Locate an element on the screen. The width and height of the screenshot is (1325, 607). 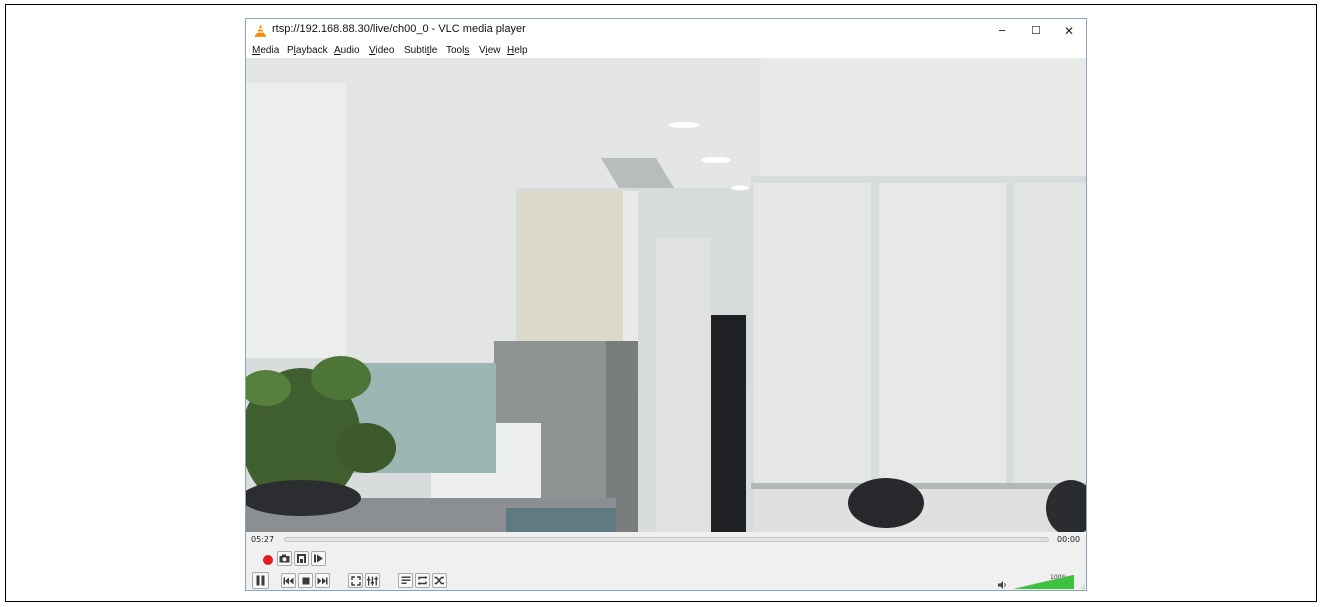
fullscreen-button is located at coordinates (355, 580).